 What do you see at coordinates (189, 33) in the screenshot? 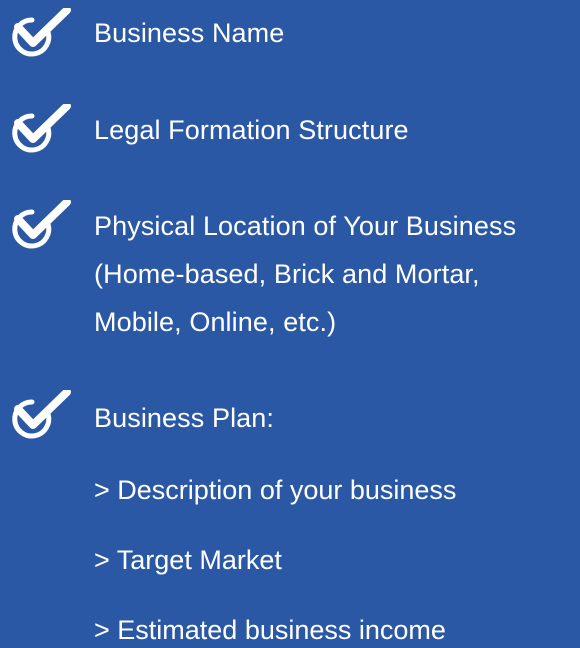
I see `checklist-item-label: Business Name` at bounding box center [189, 33].